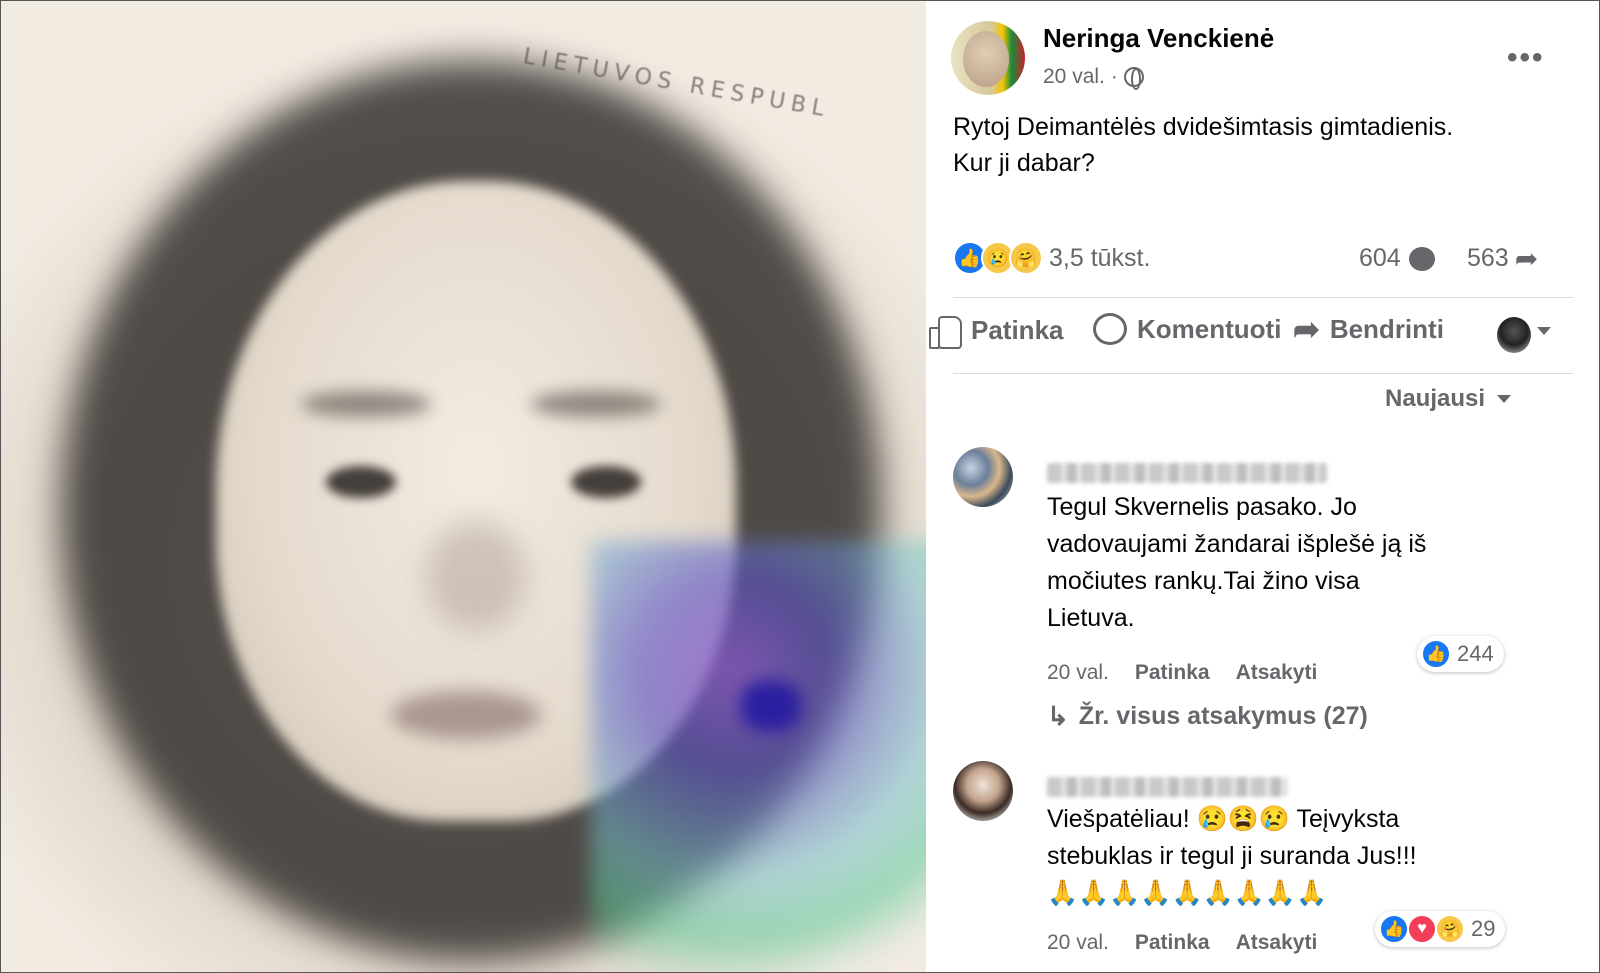  Describe the element at coordinates (1237, 544) in the screenshot. I see `comment-line: vadovaujami žandarai išplešė ją iš` at that location.